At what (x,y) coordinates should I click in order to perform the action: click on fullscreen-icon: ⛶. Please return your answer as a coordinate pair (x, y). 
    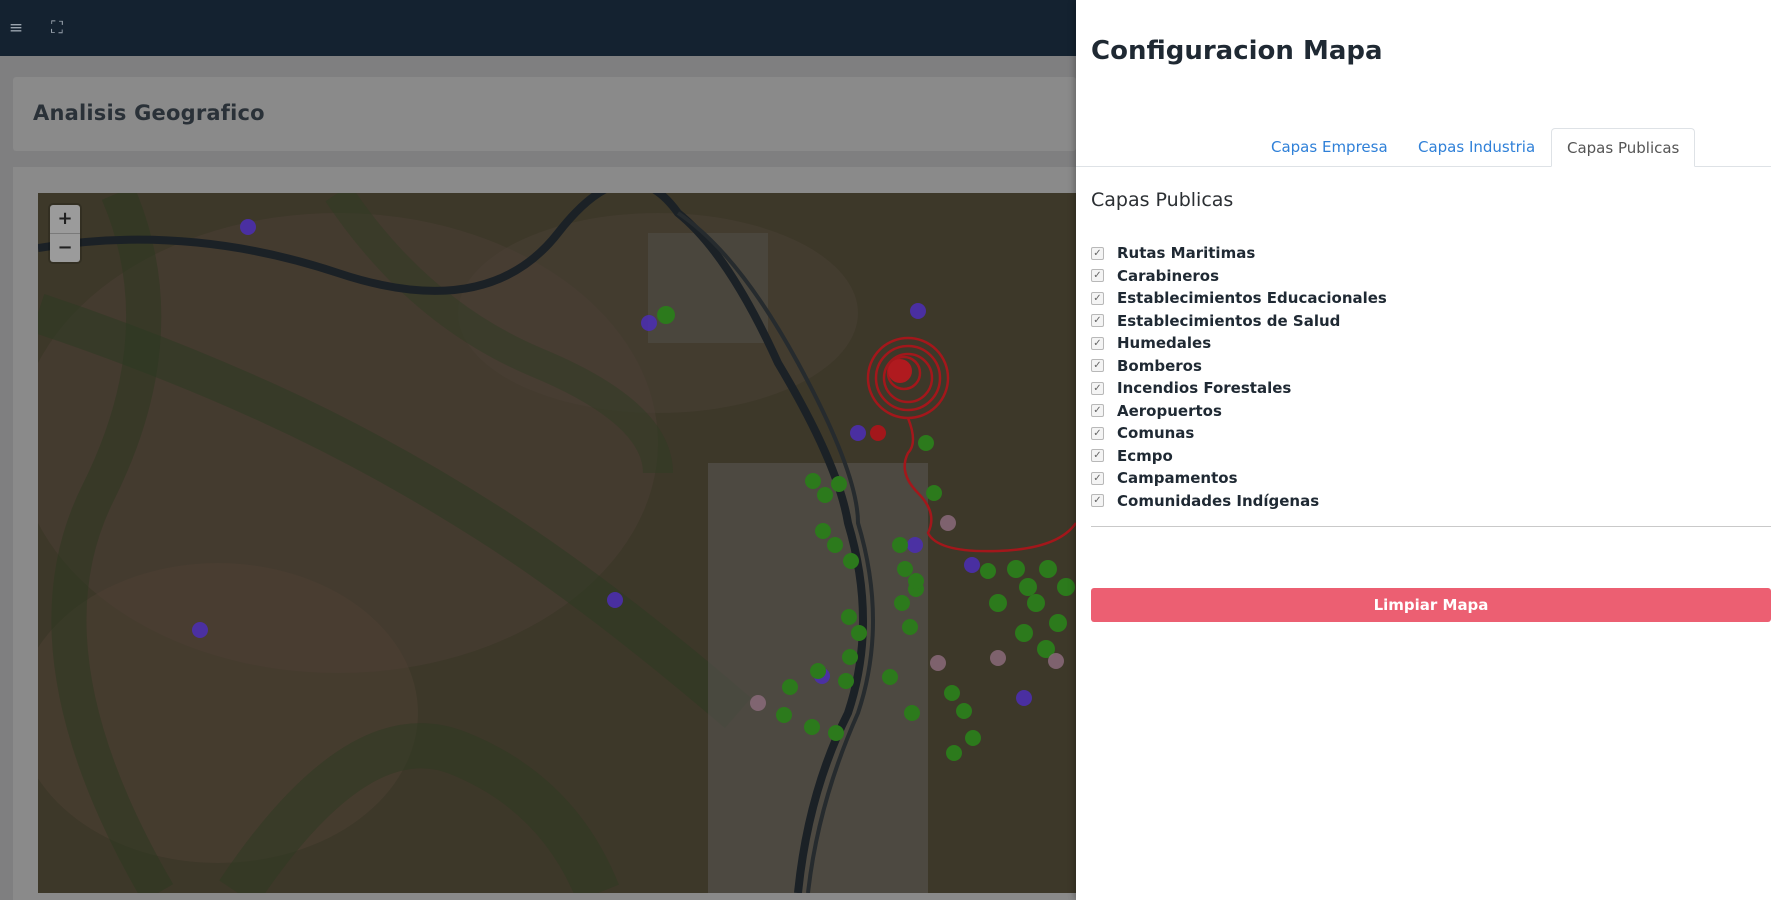
    Looking at the image, I should click on (57, 28).